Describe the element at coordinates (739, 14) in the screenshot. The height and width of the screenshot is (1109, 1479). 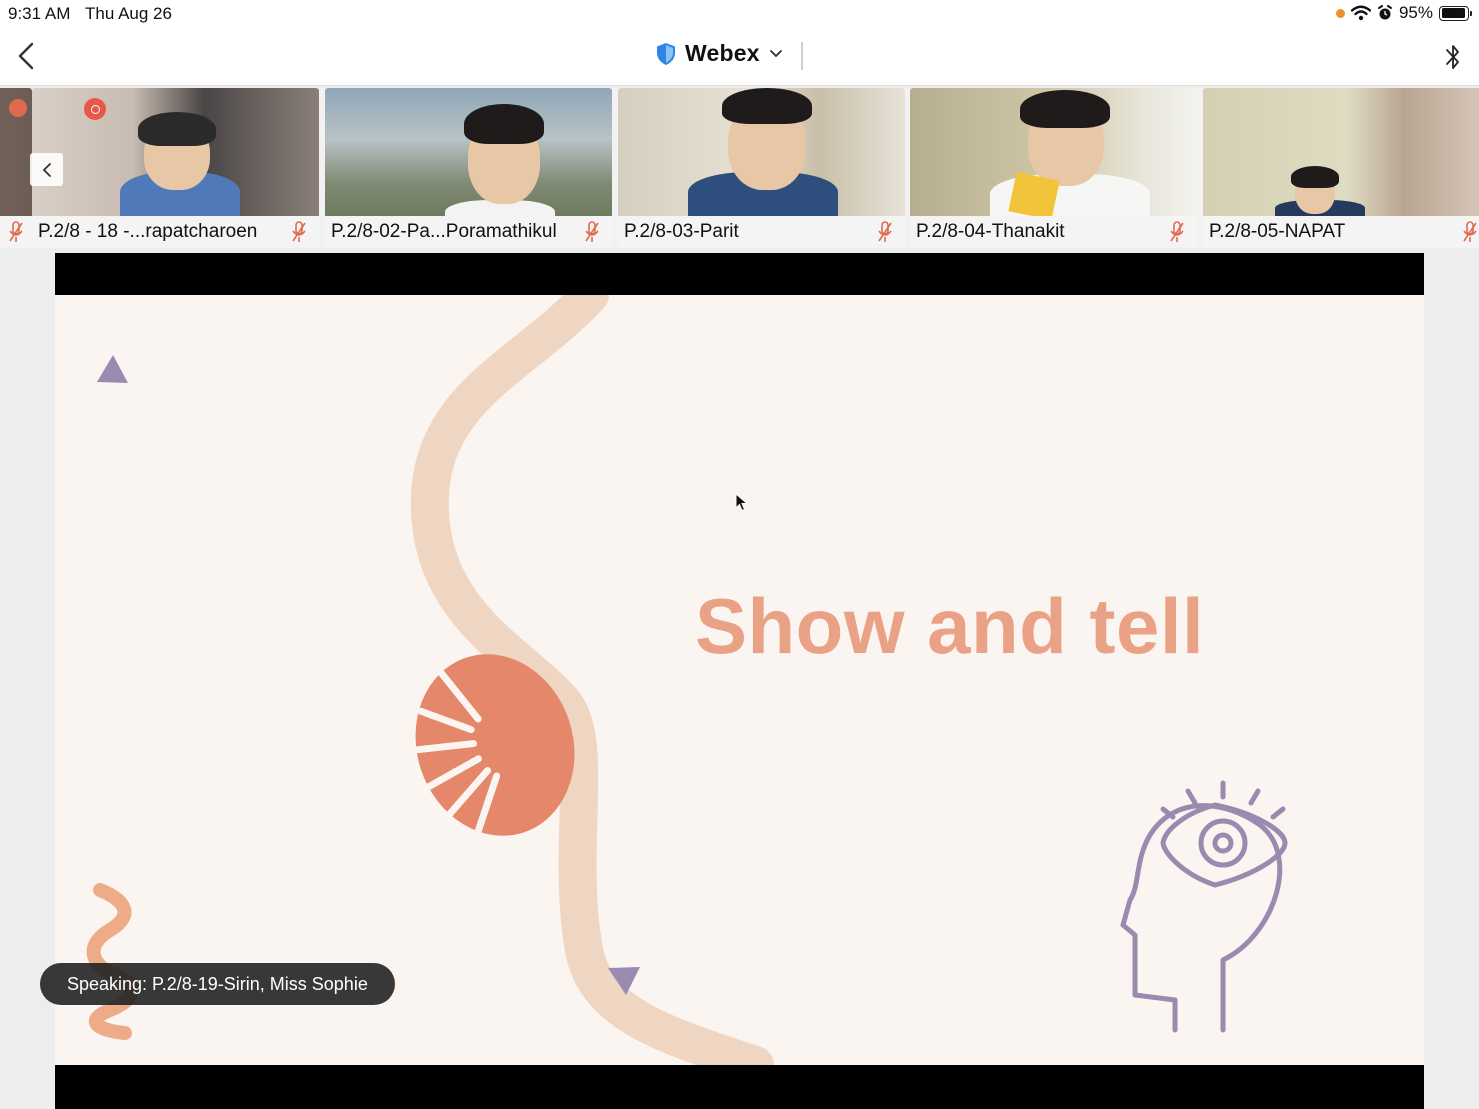
I see `status-bar: 9:31 AM Thu Aug 26 95%` at that location.